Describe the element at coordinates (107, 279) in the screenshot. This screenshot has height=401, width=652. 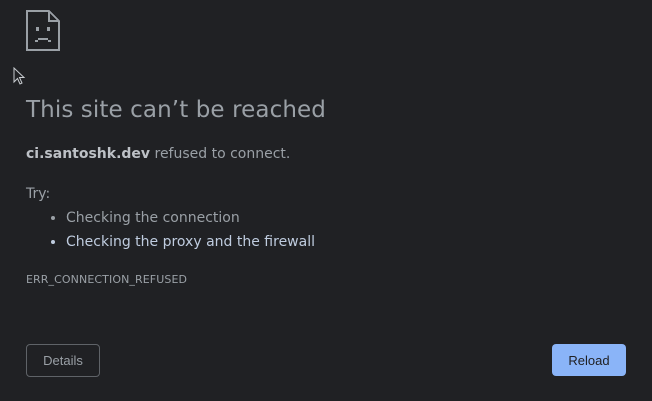
I see `error-code: ERR_CONNECTION_REFUSED` at that location.